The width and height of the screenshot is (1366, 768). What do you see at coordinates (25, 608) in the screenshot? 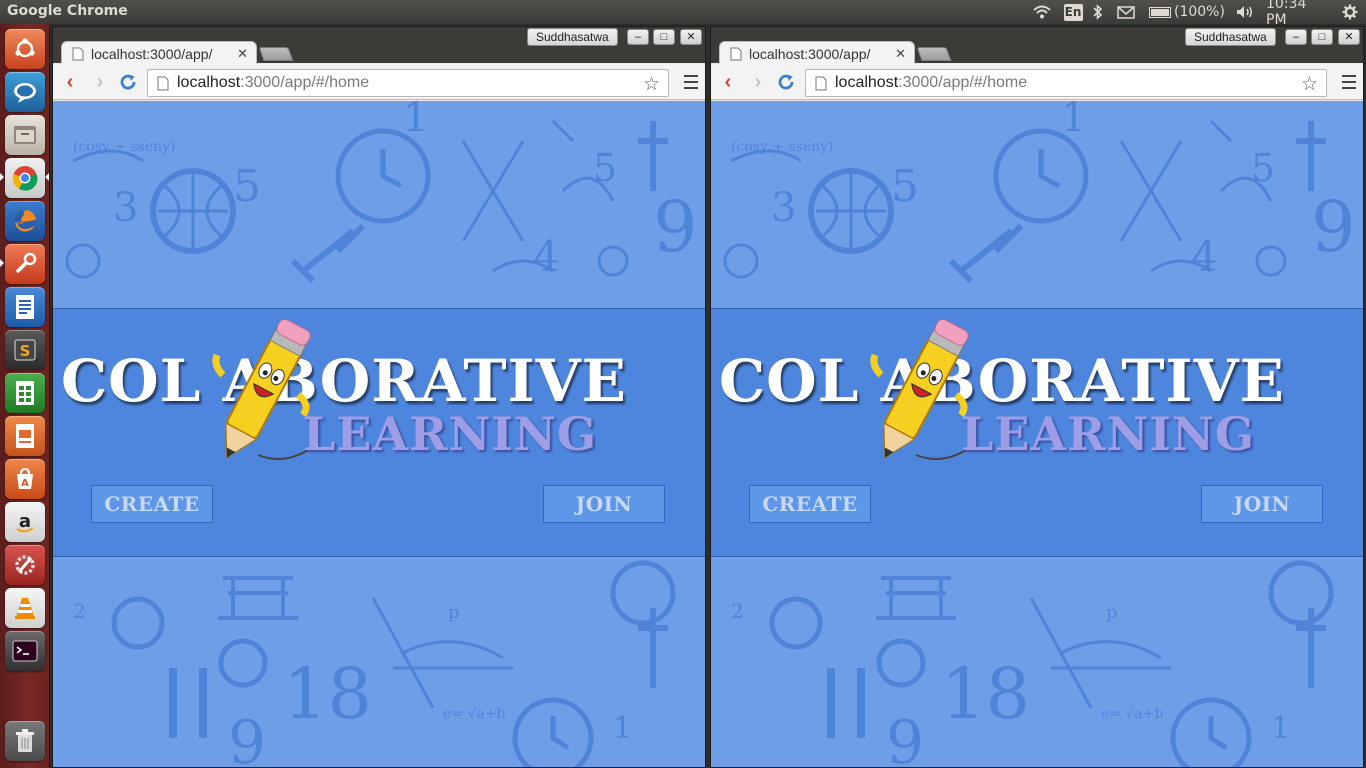
I see `vlc-icon` at bounding box center [25, 608].